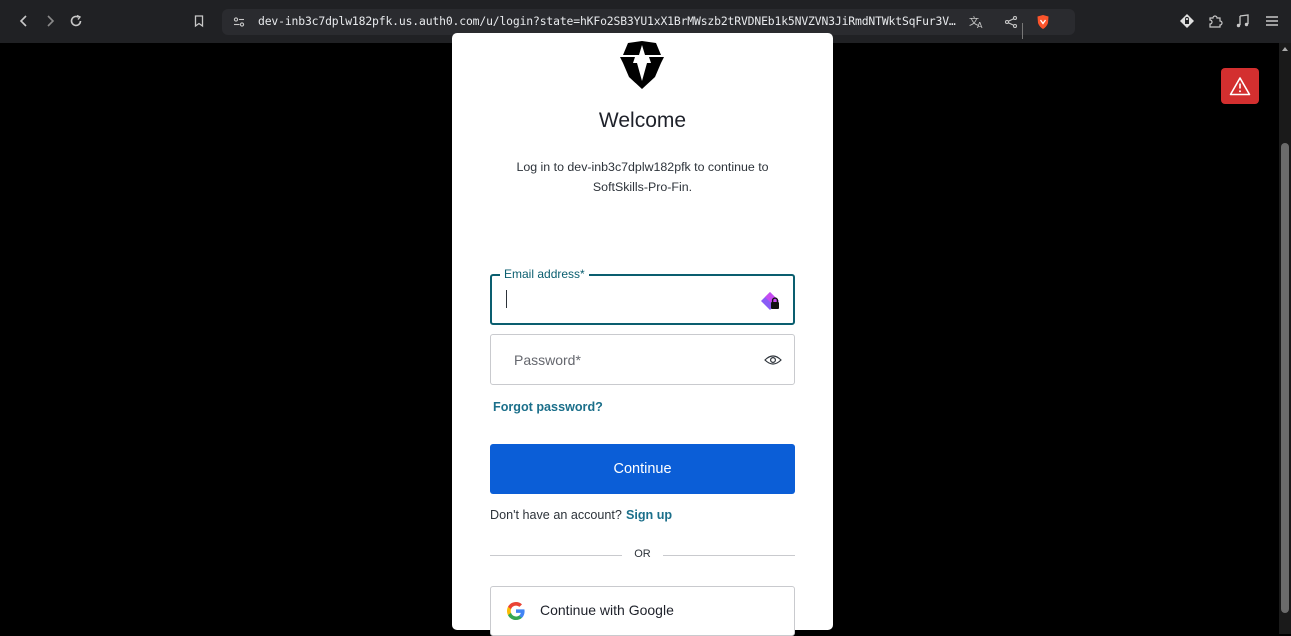 Image resolution: width=1291 pixels, height=636 pixels. Describe the element at coordinates (729, 555) in the screenshot. I see `divider-line-right` at that location.